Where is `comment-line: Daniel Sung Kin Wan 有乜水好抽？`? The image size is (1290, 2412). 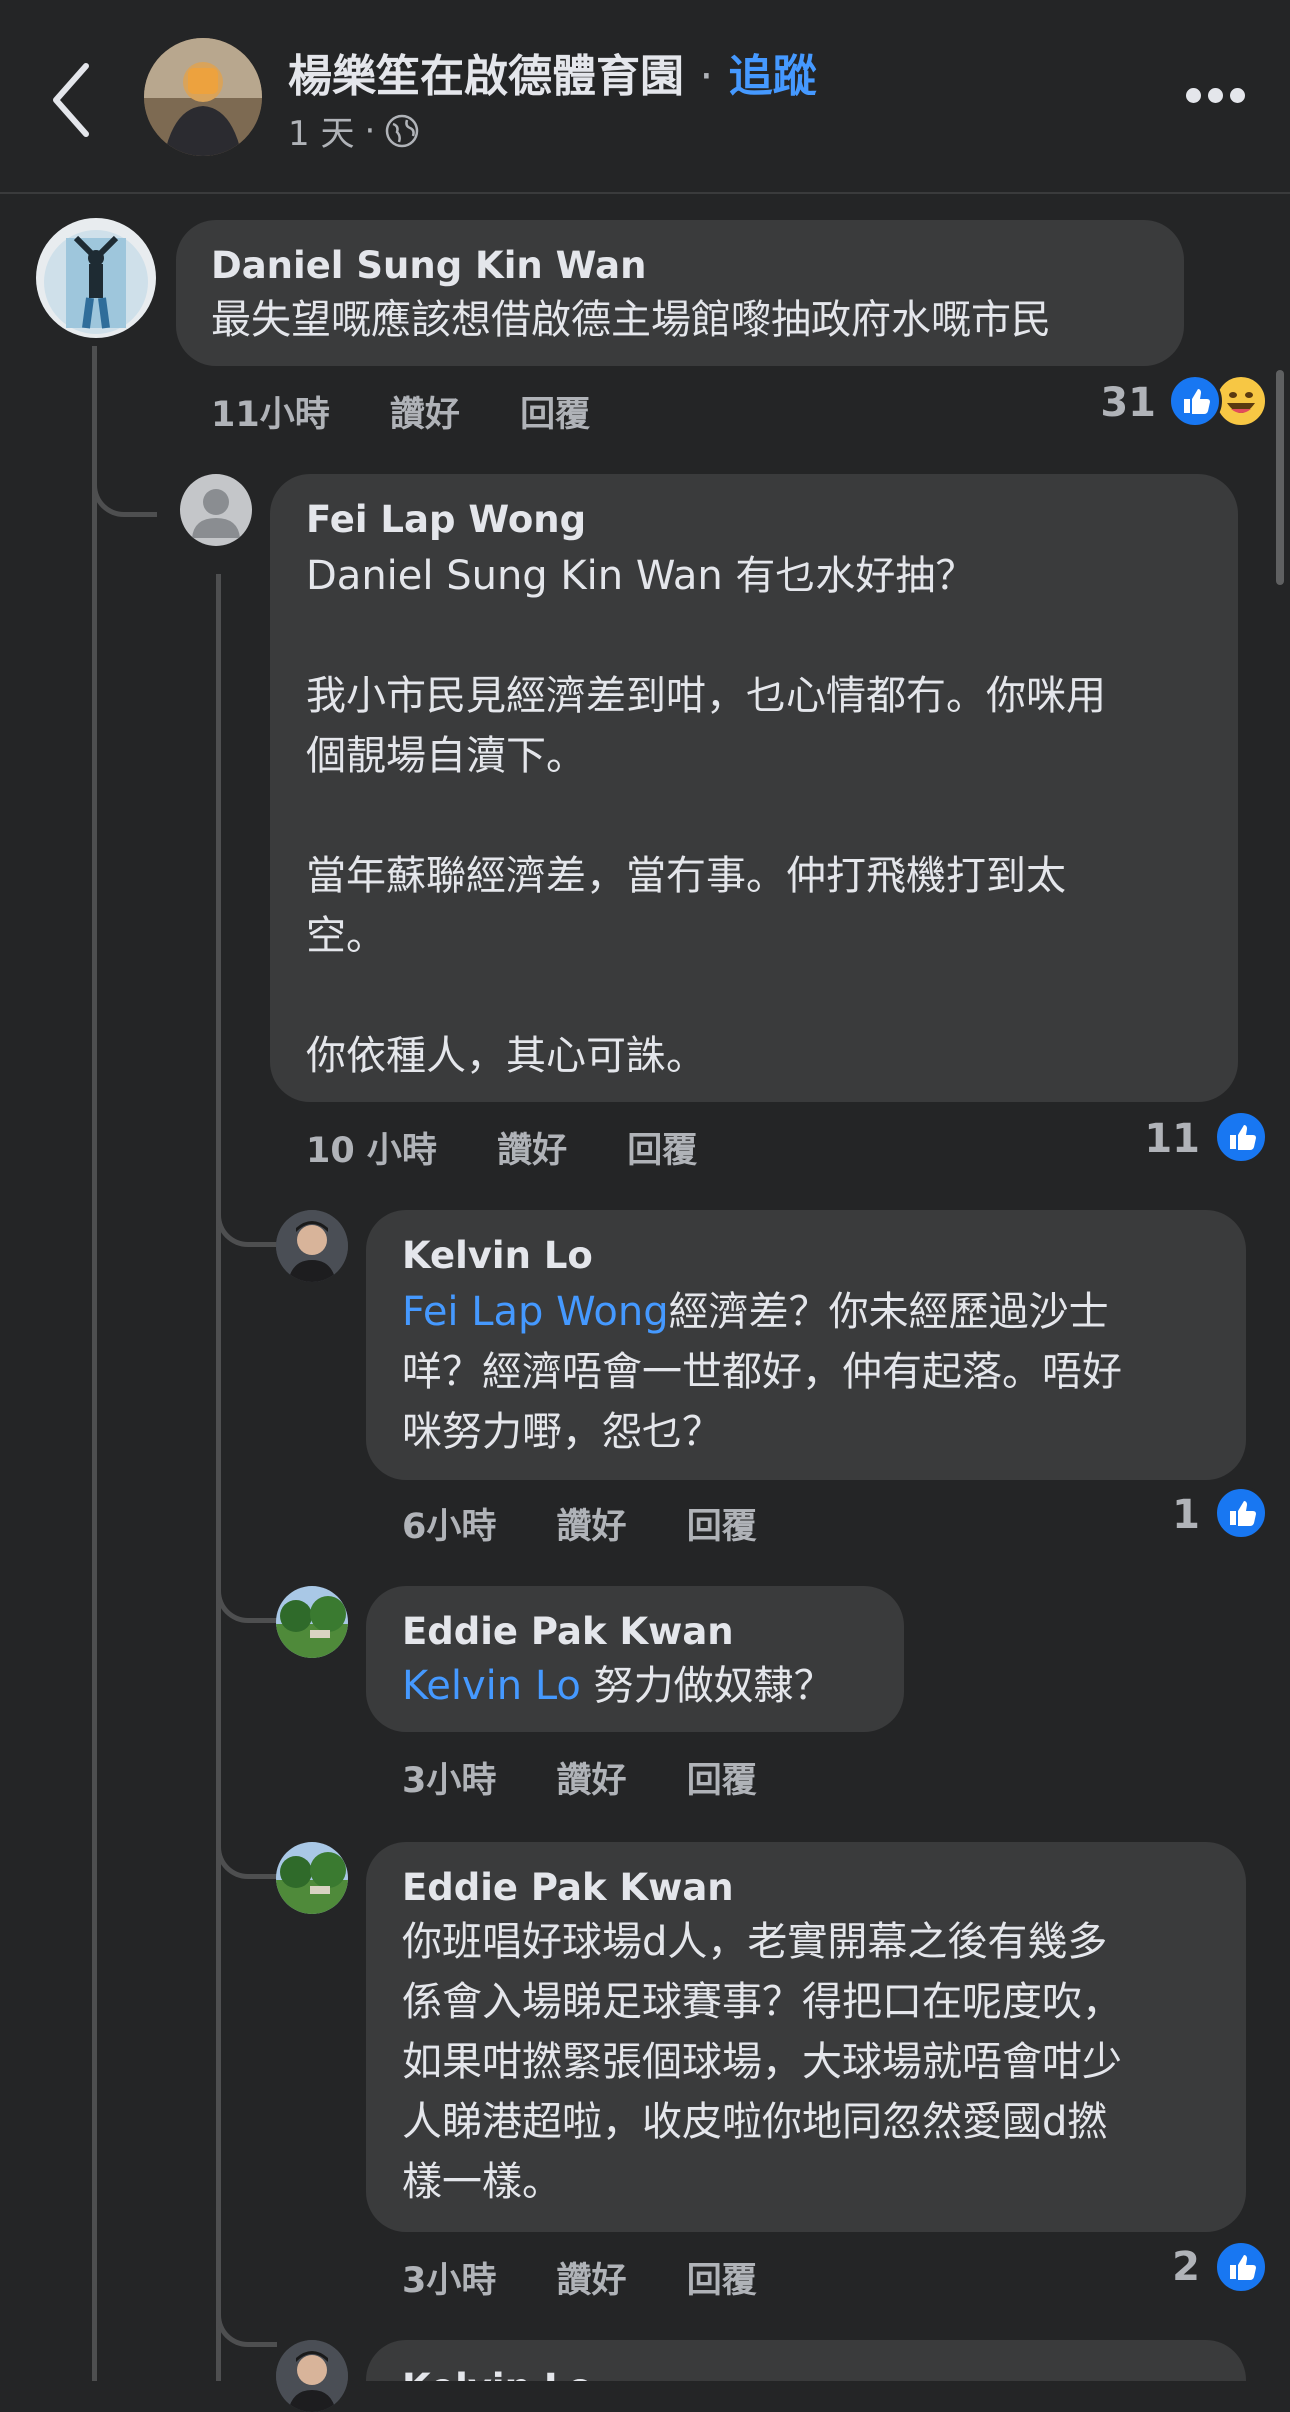
comment-line: Daniel Sung Kin Wan 有乜水好抽？ is located at coordinates (641, 576).